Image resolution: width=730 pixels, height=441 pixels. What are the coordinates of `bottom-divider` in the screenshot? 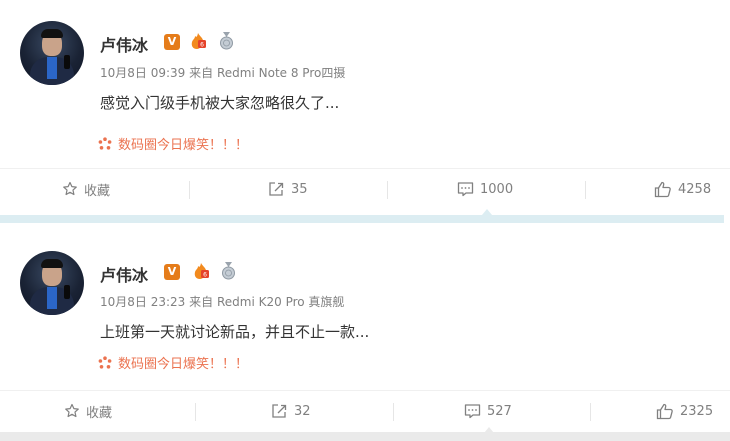 It's located at (365, 436).